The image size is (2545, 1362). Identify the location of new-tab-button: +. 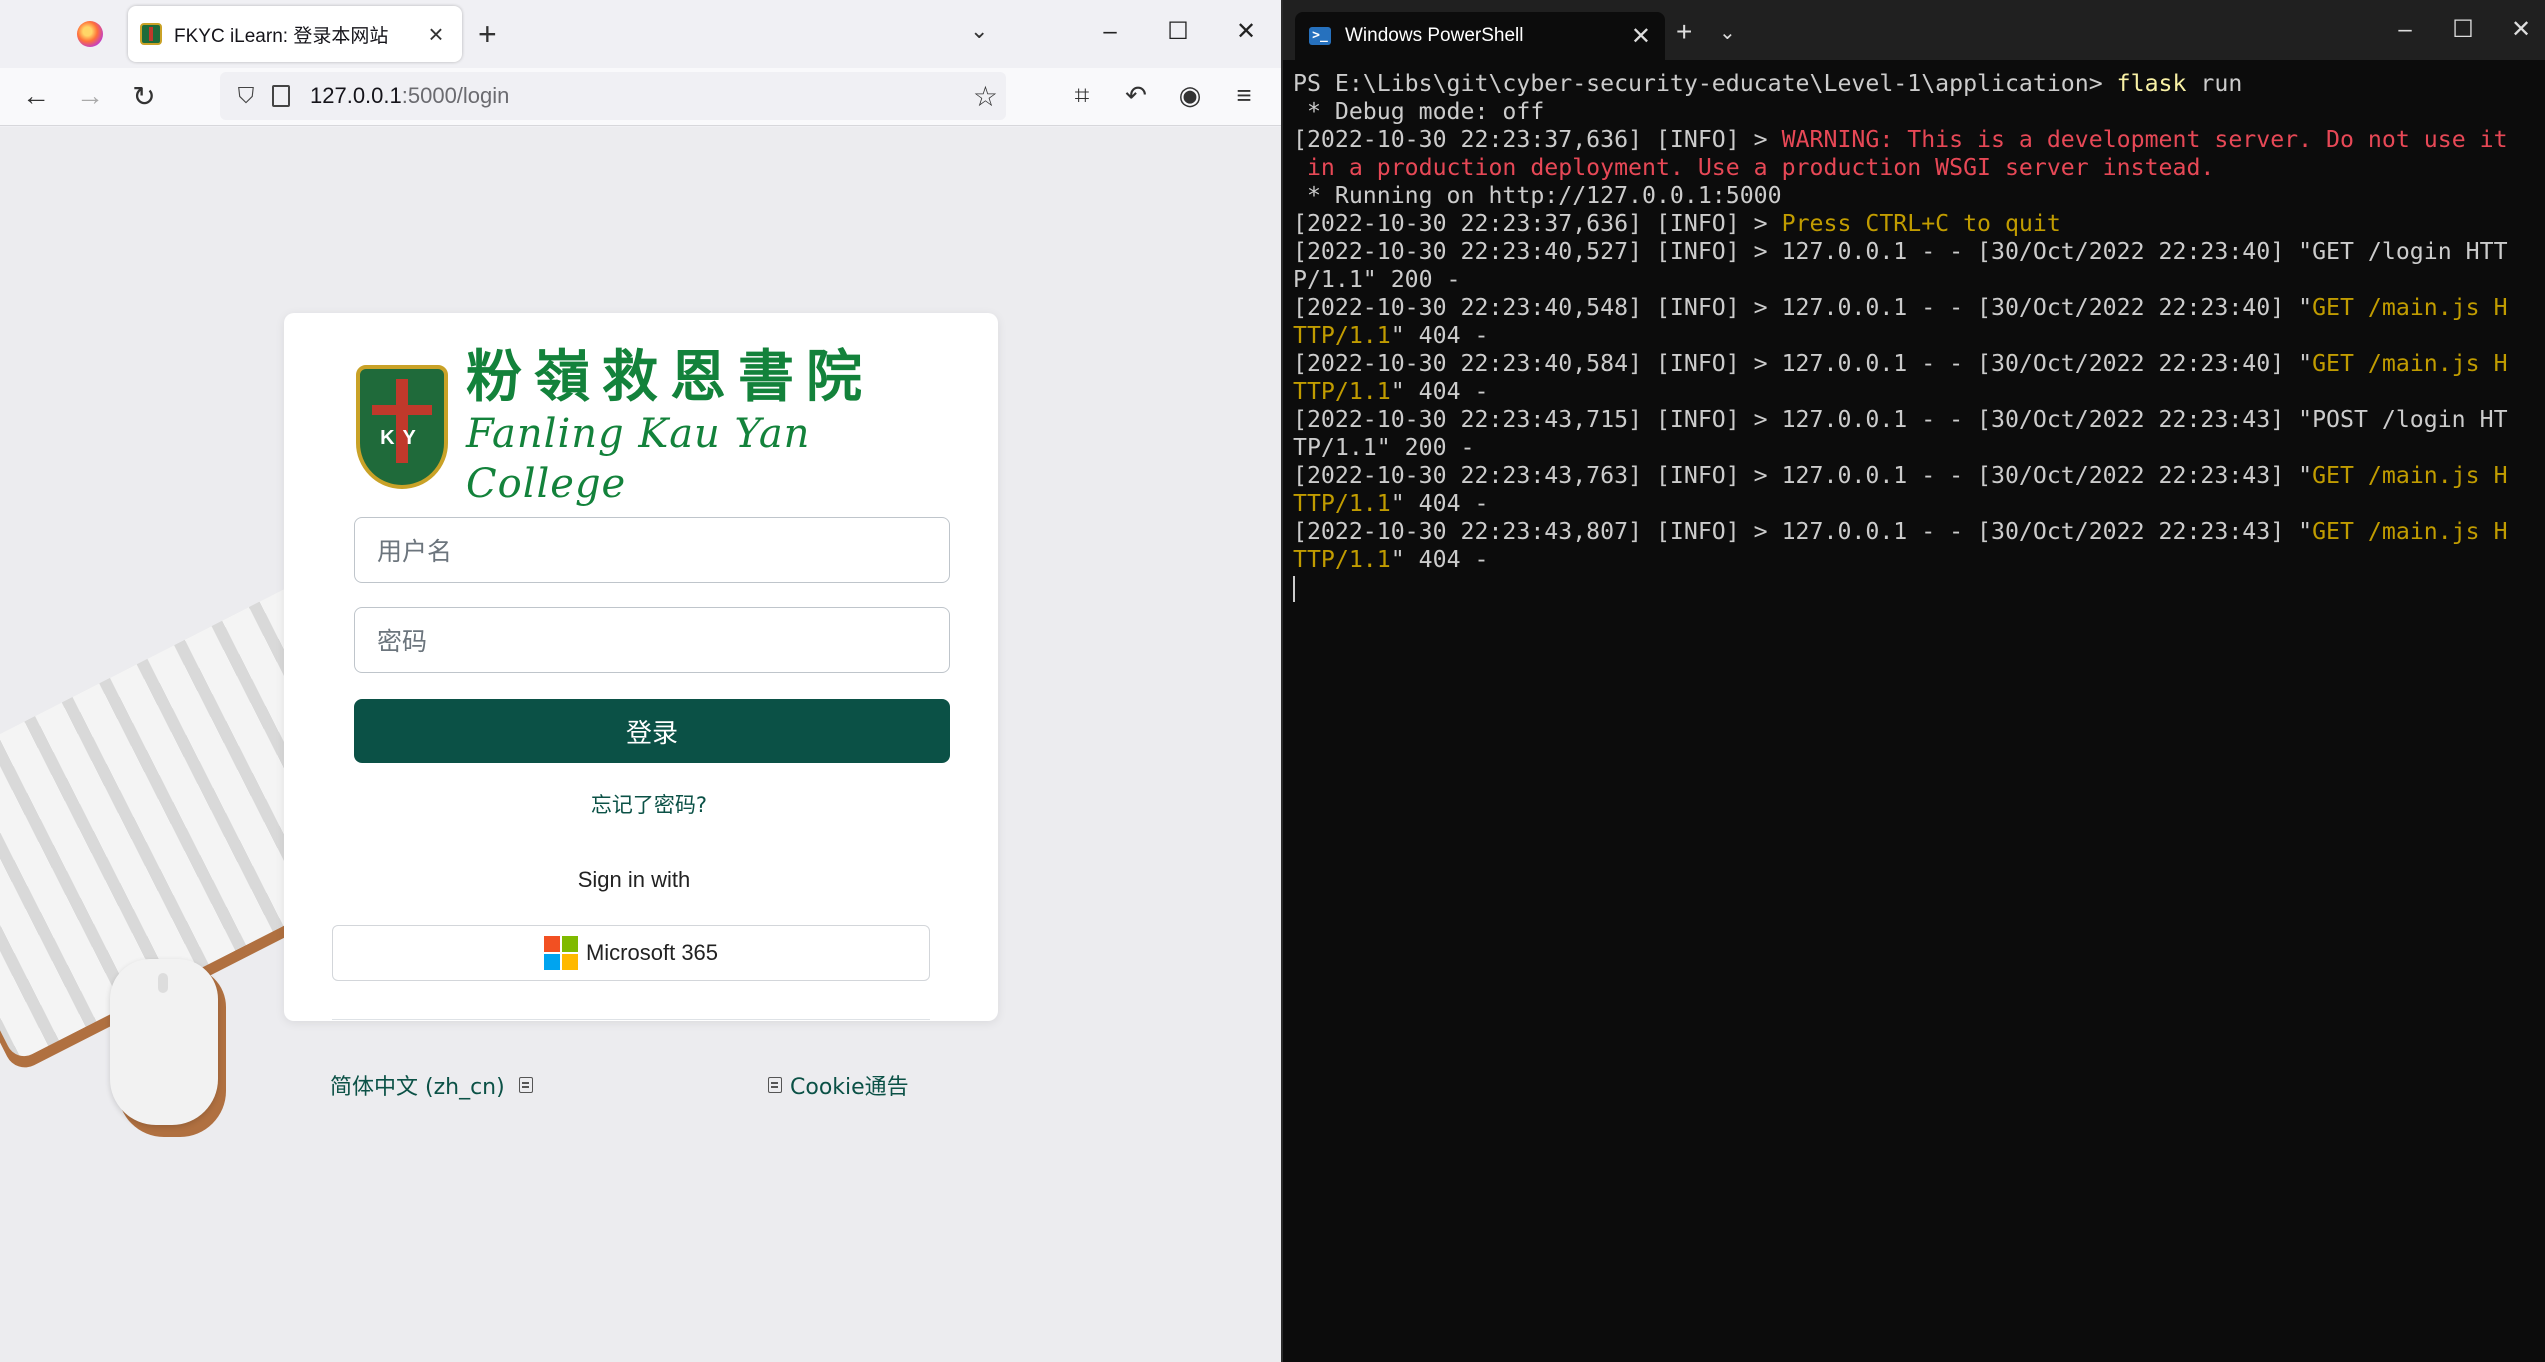
(487, 34).